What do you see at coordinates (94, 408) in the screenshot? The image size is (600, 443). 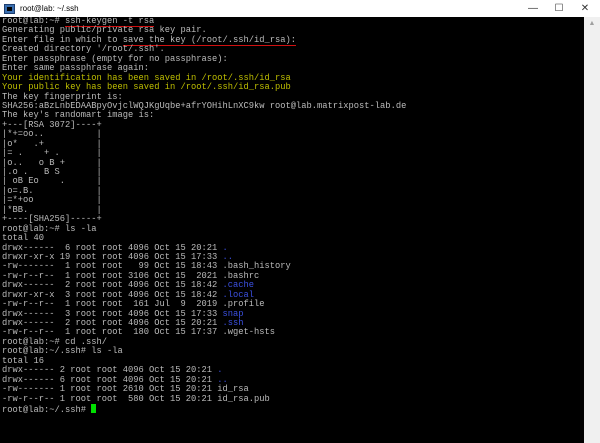 I see `cursor` at bounding box center [94, 408].